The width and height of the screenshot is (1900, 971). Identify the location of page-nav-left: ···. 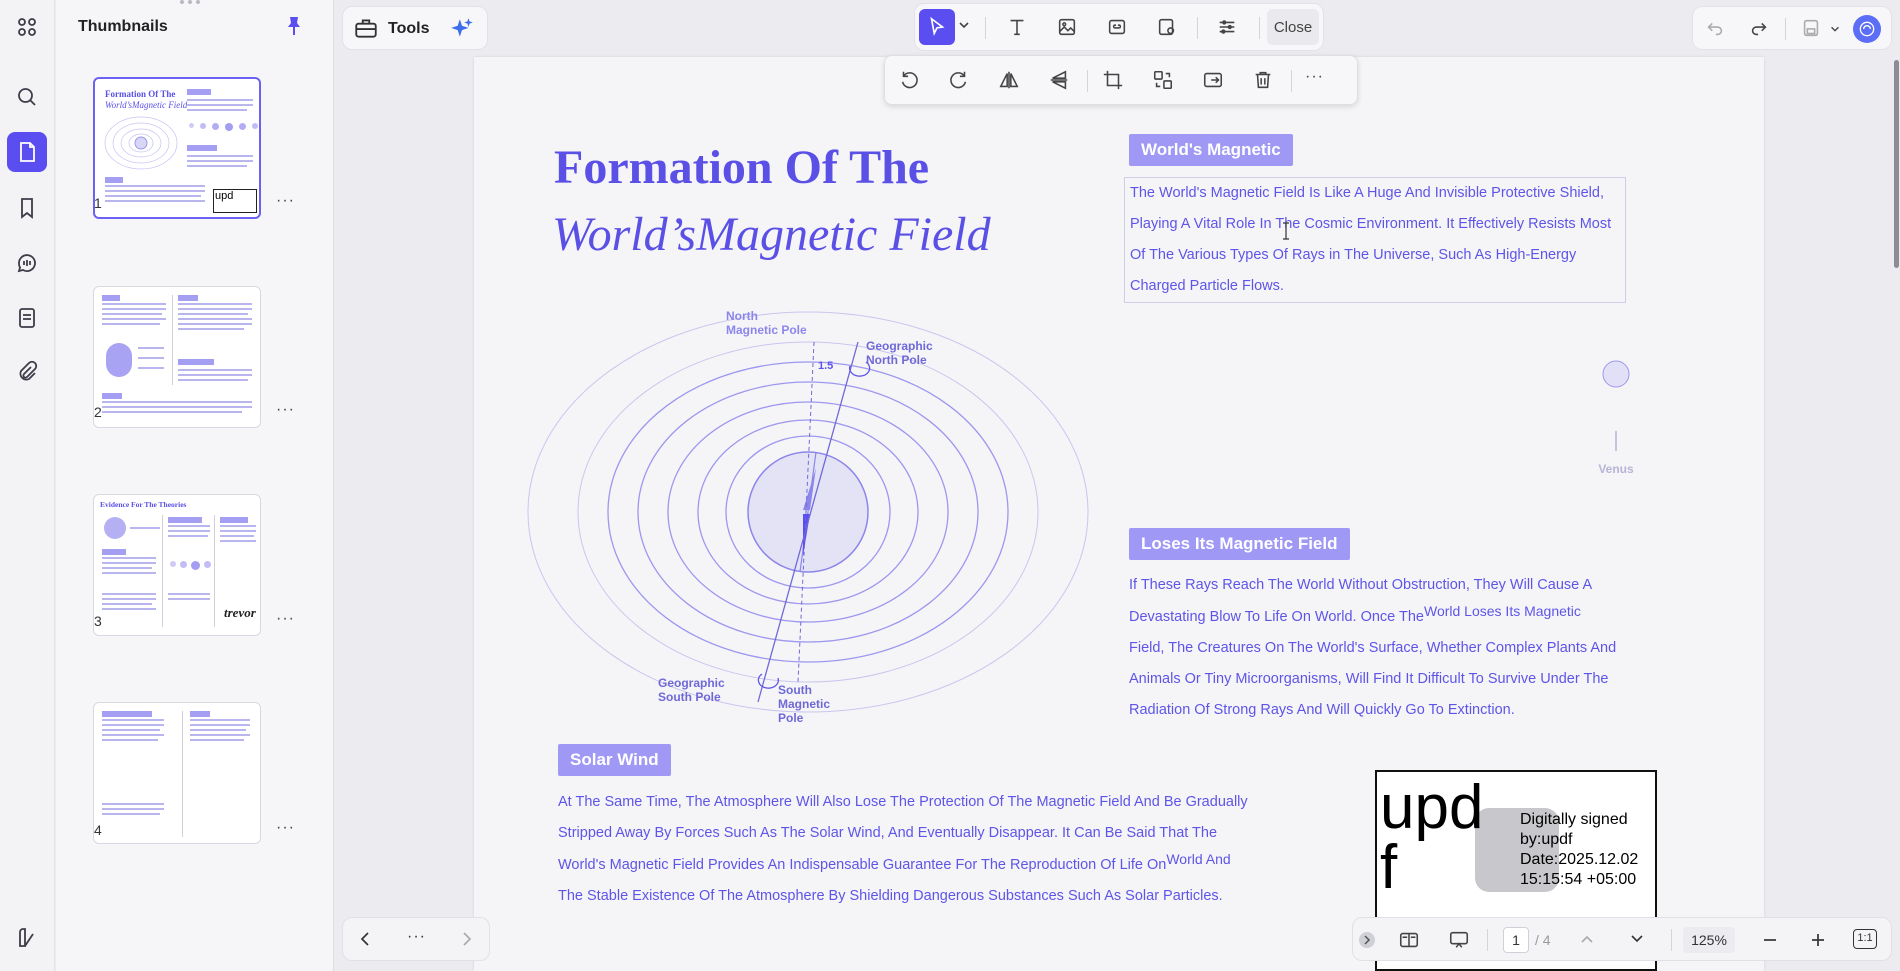
(416, 939).